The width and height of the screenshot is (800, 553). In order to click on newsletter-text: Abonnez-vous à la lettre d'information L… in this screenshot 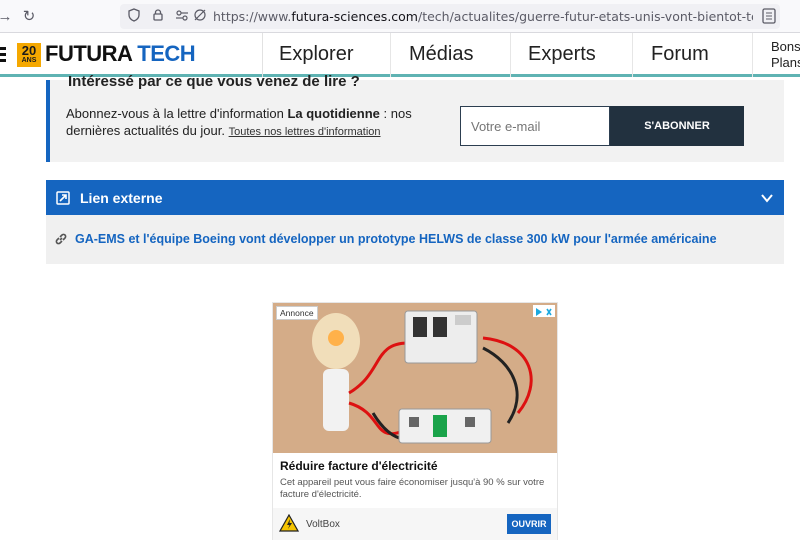, I will do `click(241, 123)`.